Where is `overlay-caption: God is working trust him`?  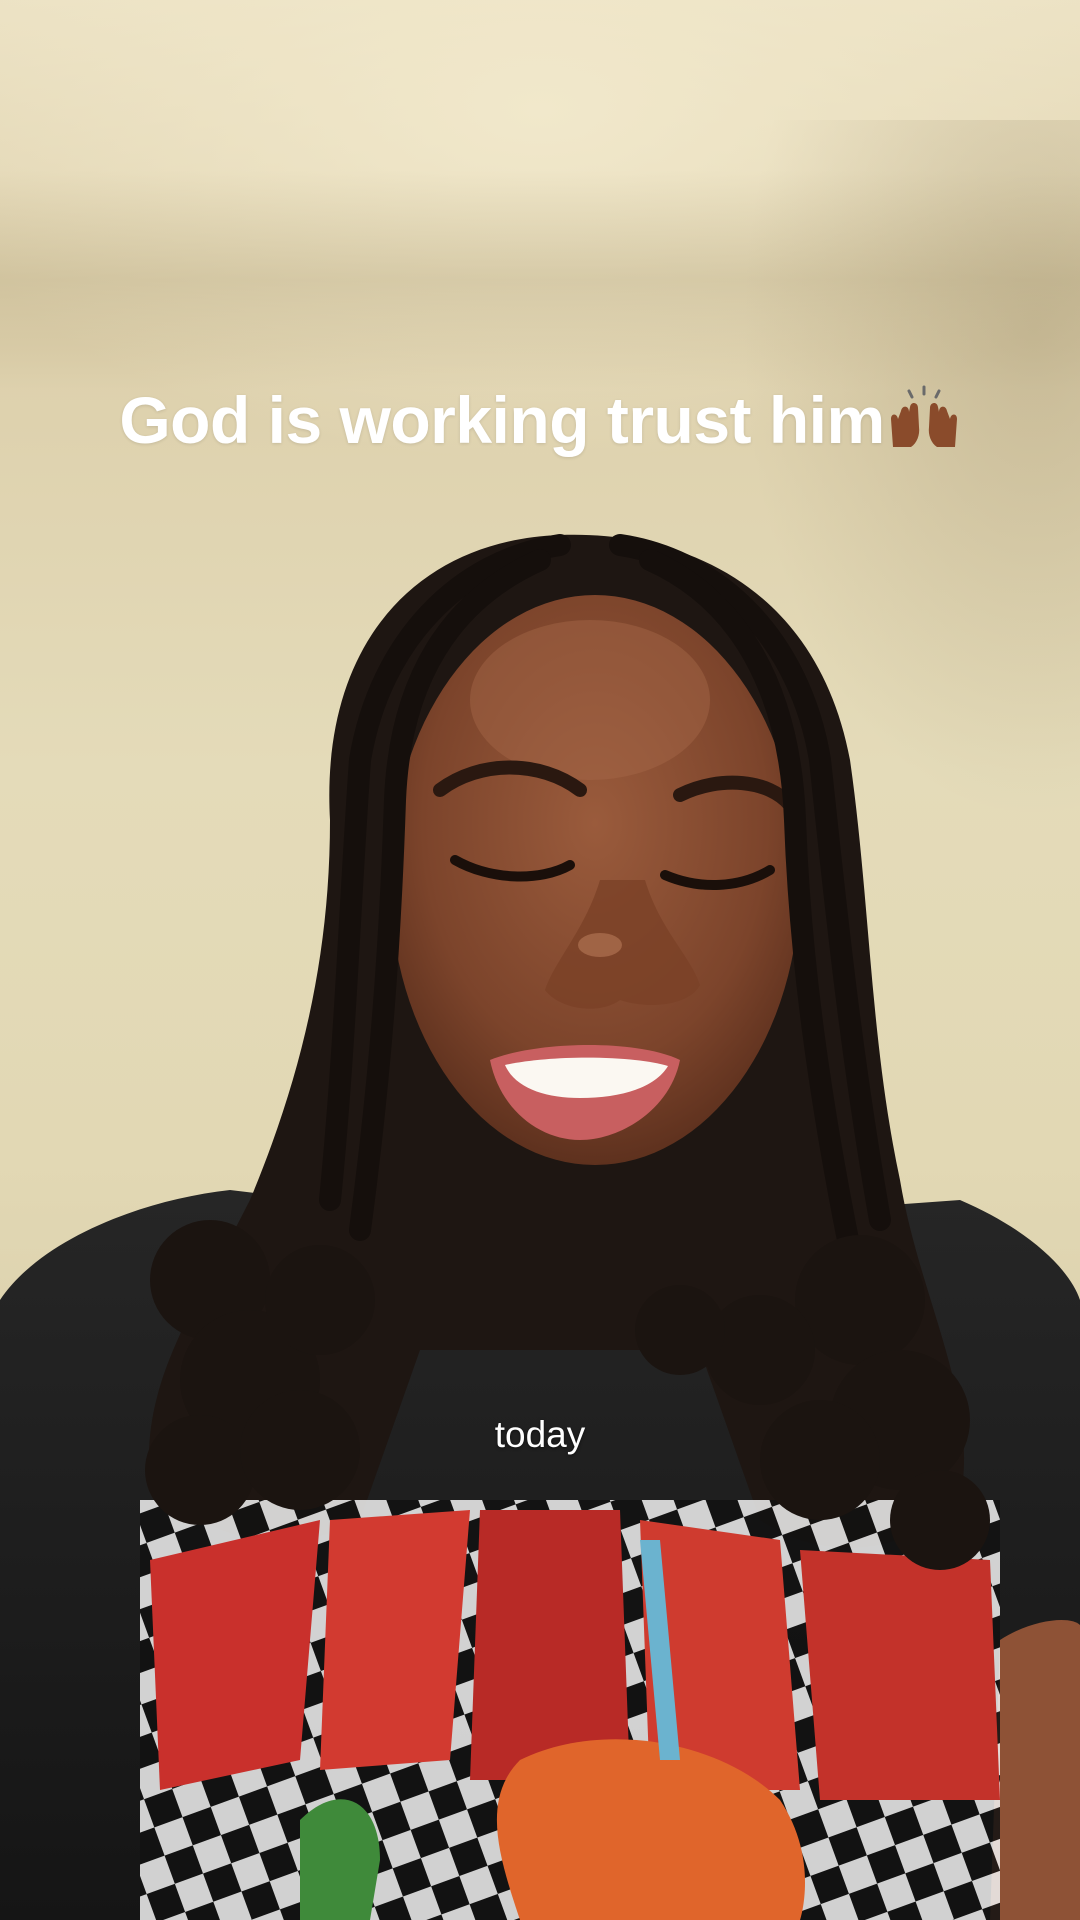
overlay-caption: God is working trust him is located at coordinates (540, 424).